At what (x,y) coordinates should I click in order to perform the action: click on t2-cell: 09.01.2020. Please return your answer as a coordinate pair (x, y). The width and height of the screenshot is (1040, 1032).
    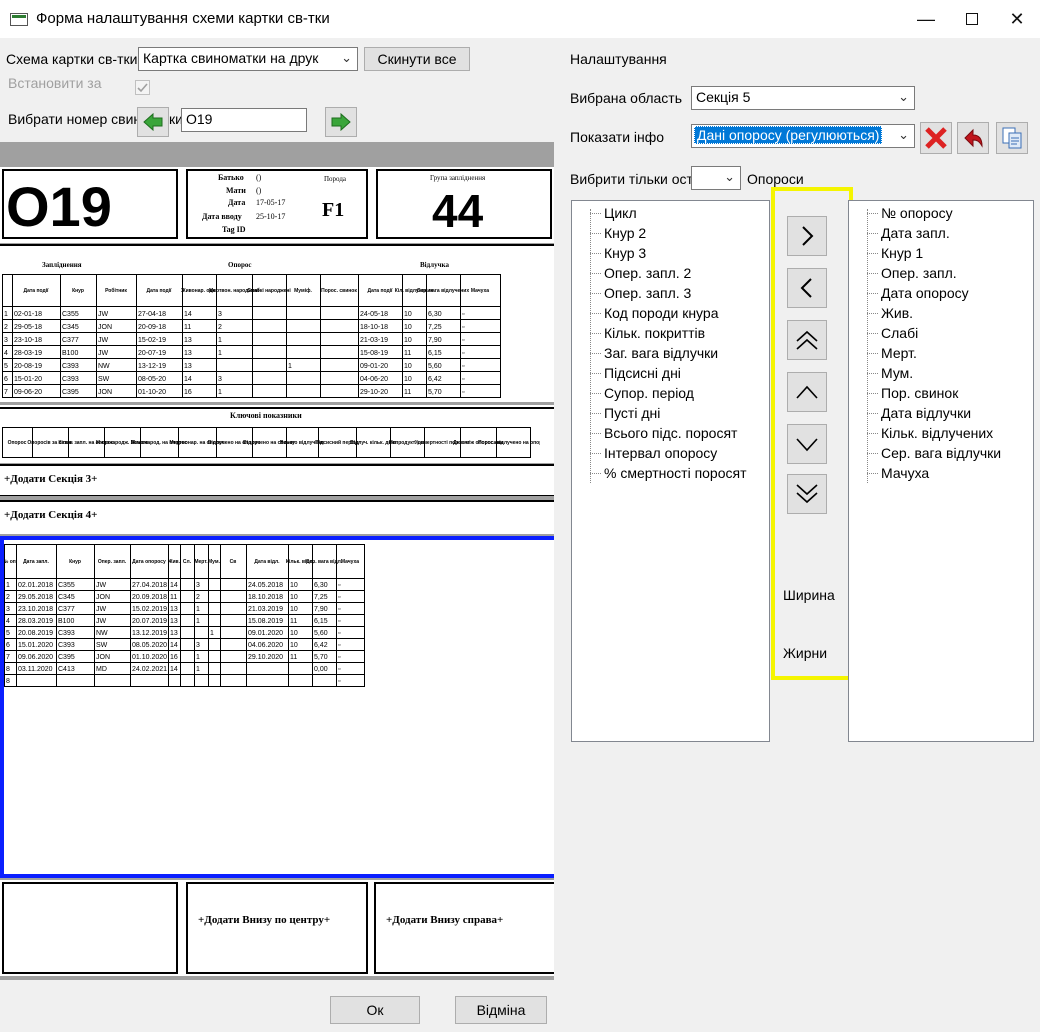
    Looking at the image, I should click on (265, 633).